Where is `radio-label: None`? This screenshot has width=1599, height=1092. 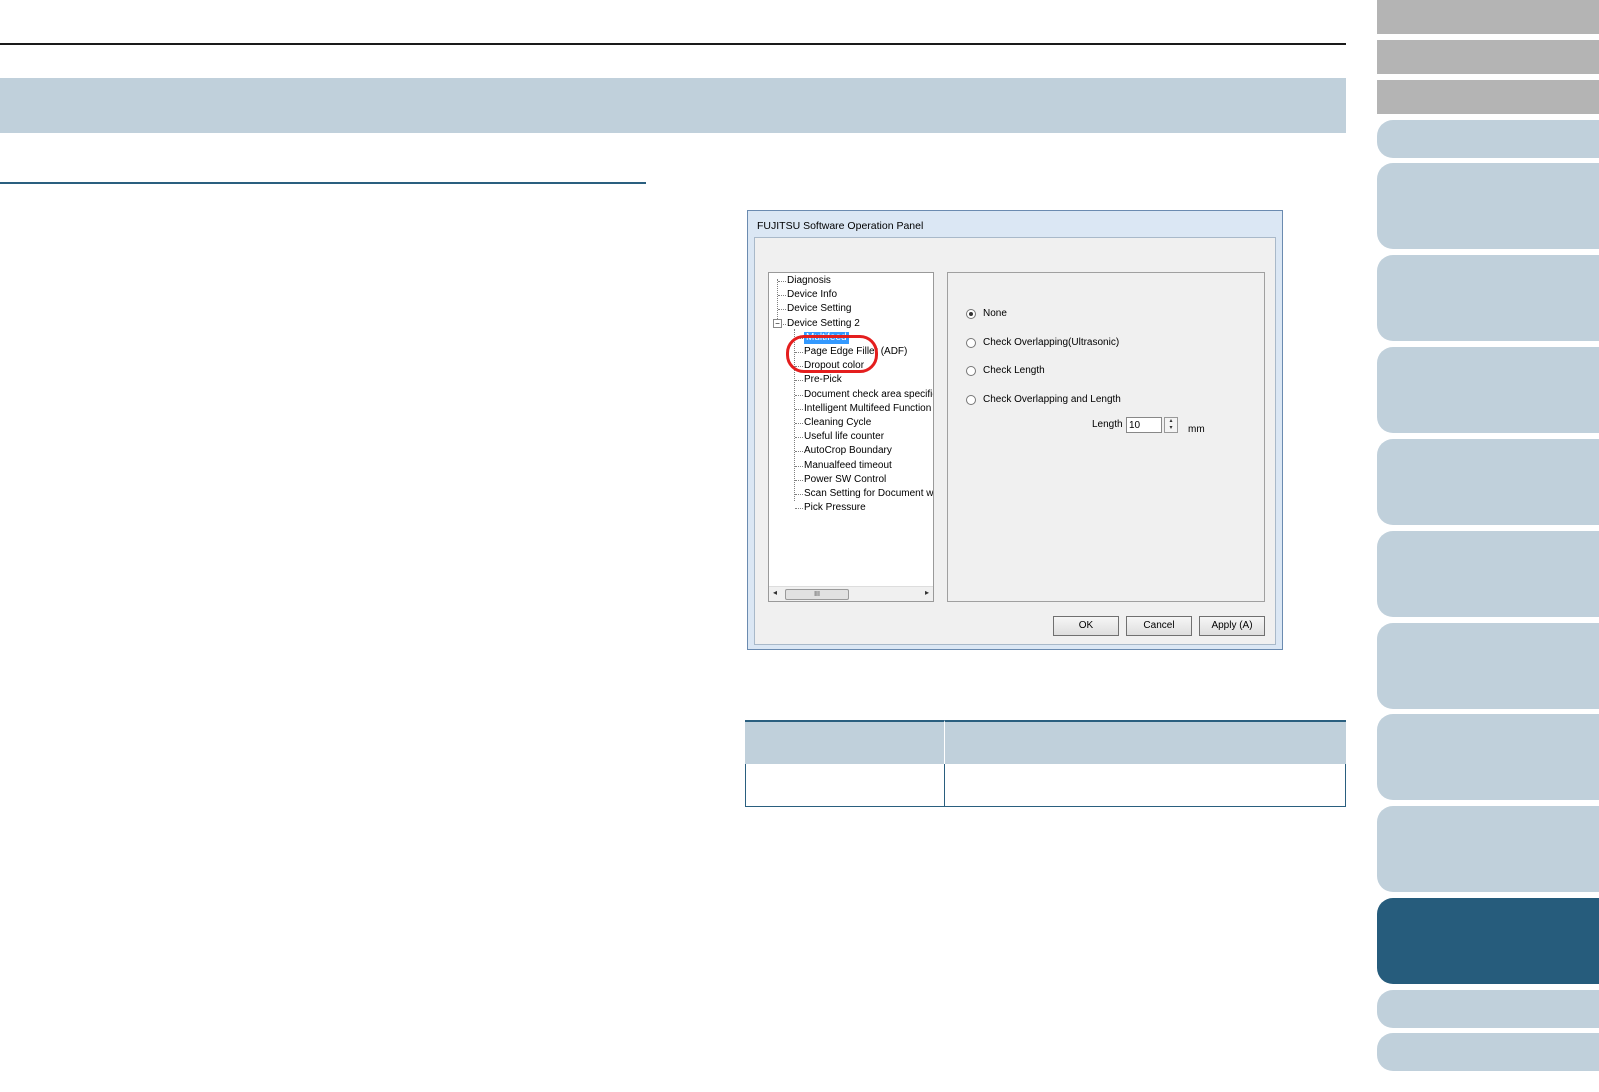 radio-label: None is located at coordinates (995, 313).